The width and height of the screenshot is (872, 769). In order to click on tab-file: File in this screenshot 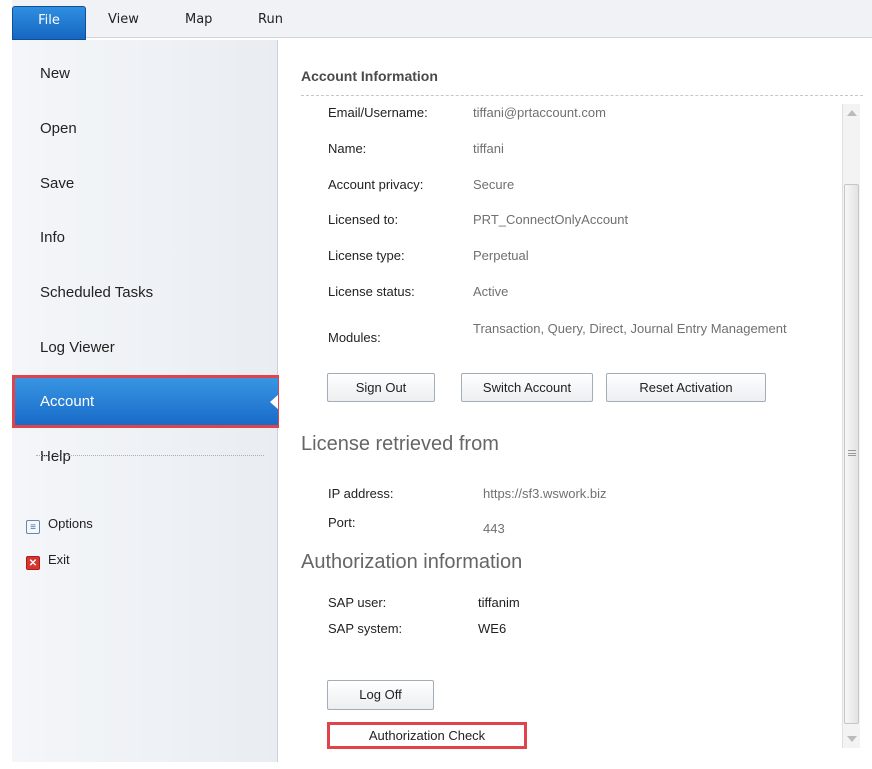, I will do `click(49, 23)`.